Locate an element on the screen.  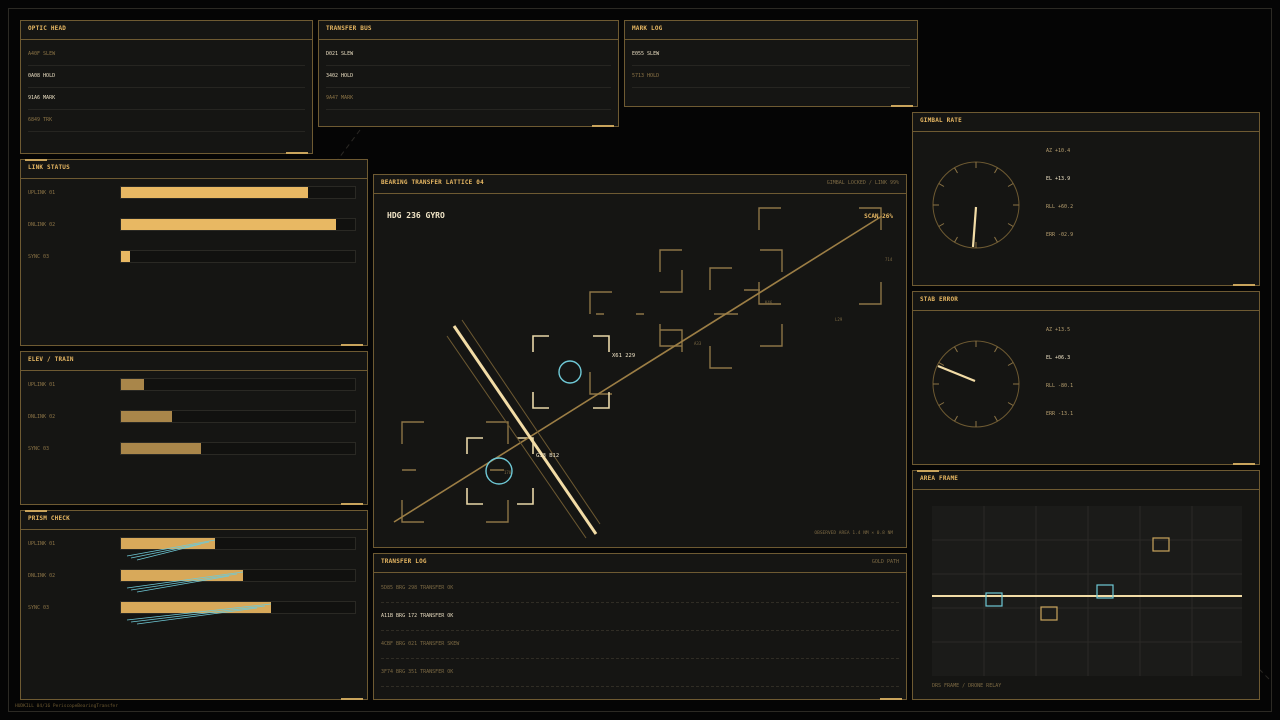
link-status-bar-label: DNLINK 02 is located at coordinates (42, 225).